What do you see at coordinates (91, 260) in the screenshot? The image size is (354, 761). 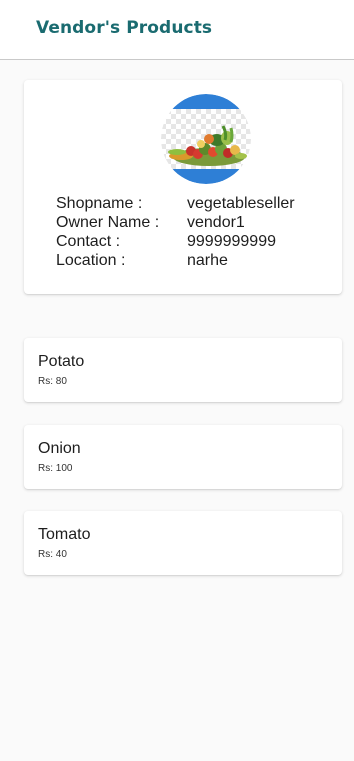 I see `location-label: Location :` at bounding box center [91, 260].